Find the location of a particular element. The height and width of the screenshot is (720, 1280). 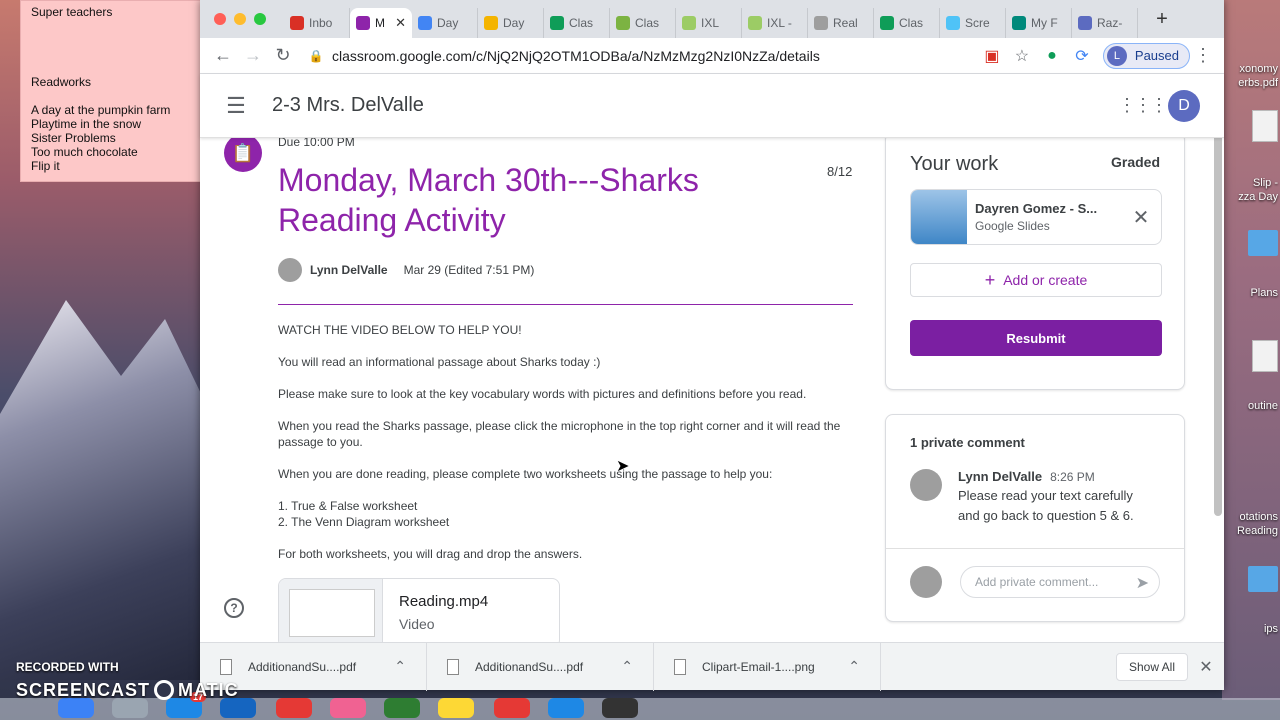

close-downloads-icon: ✕ is located at coordinates (1206, 667).